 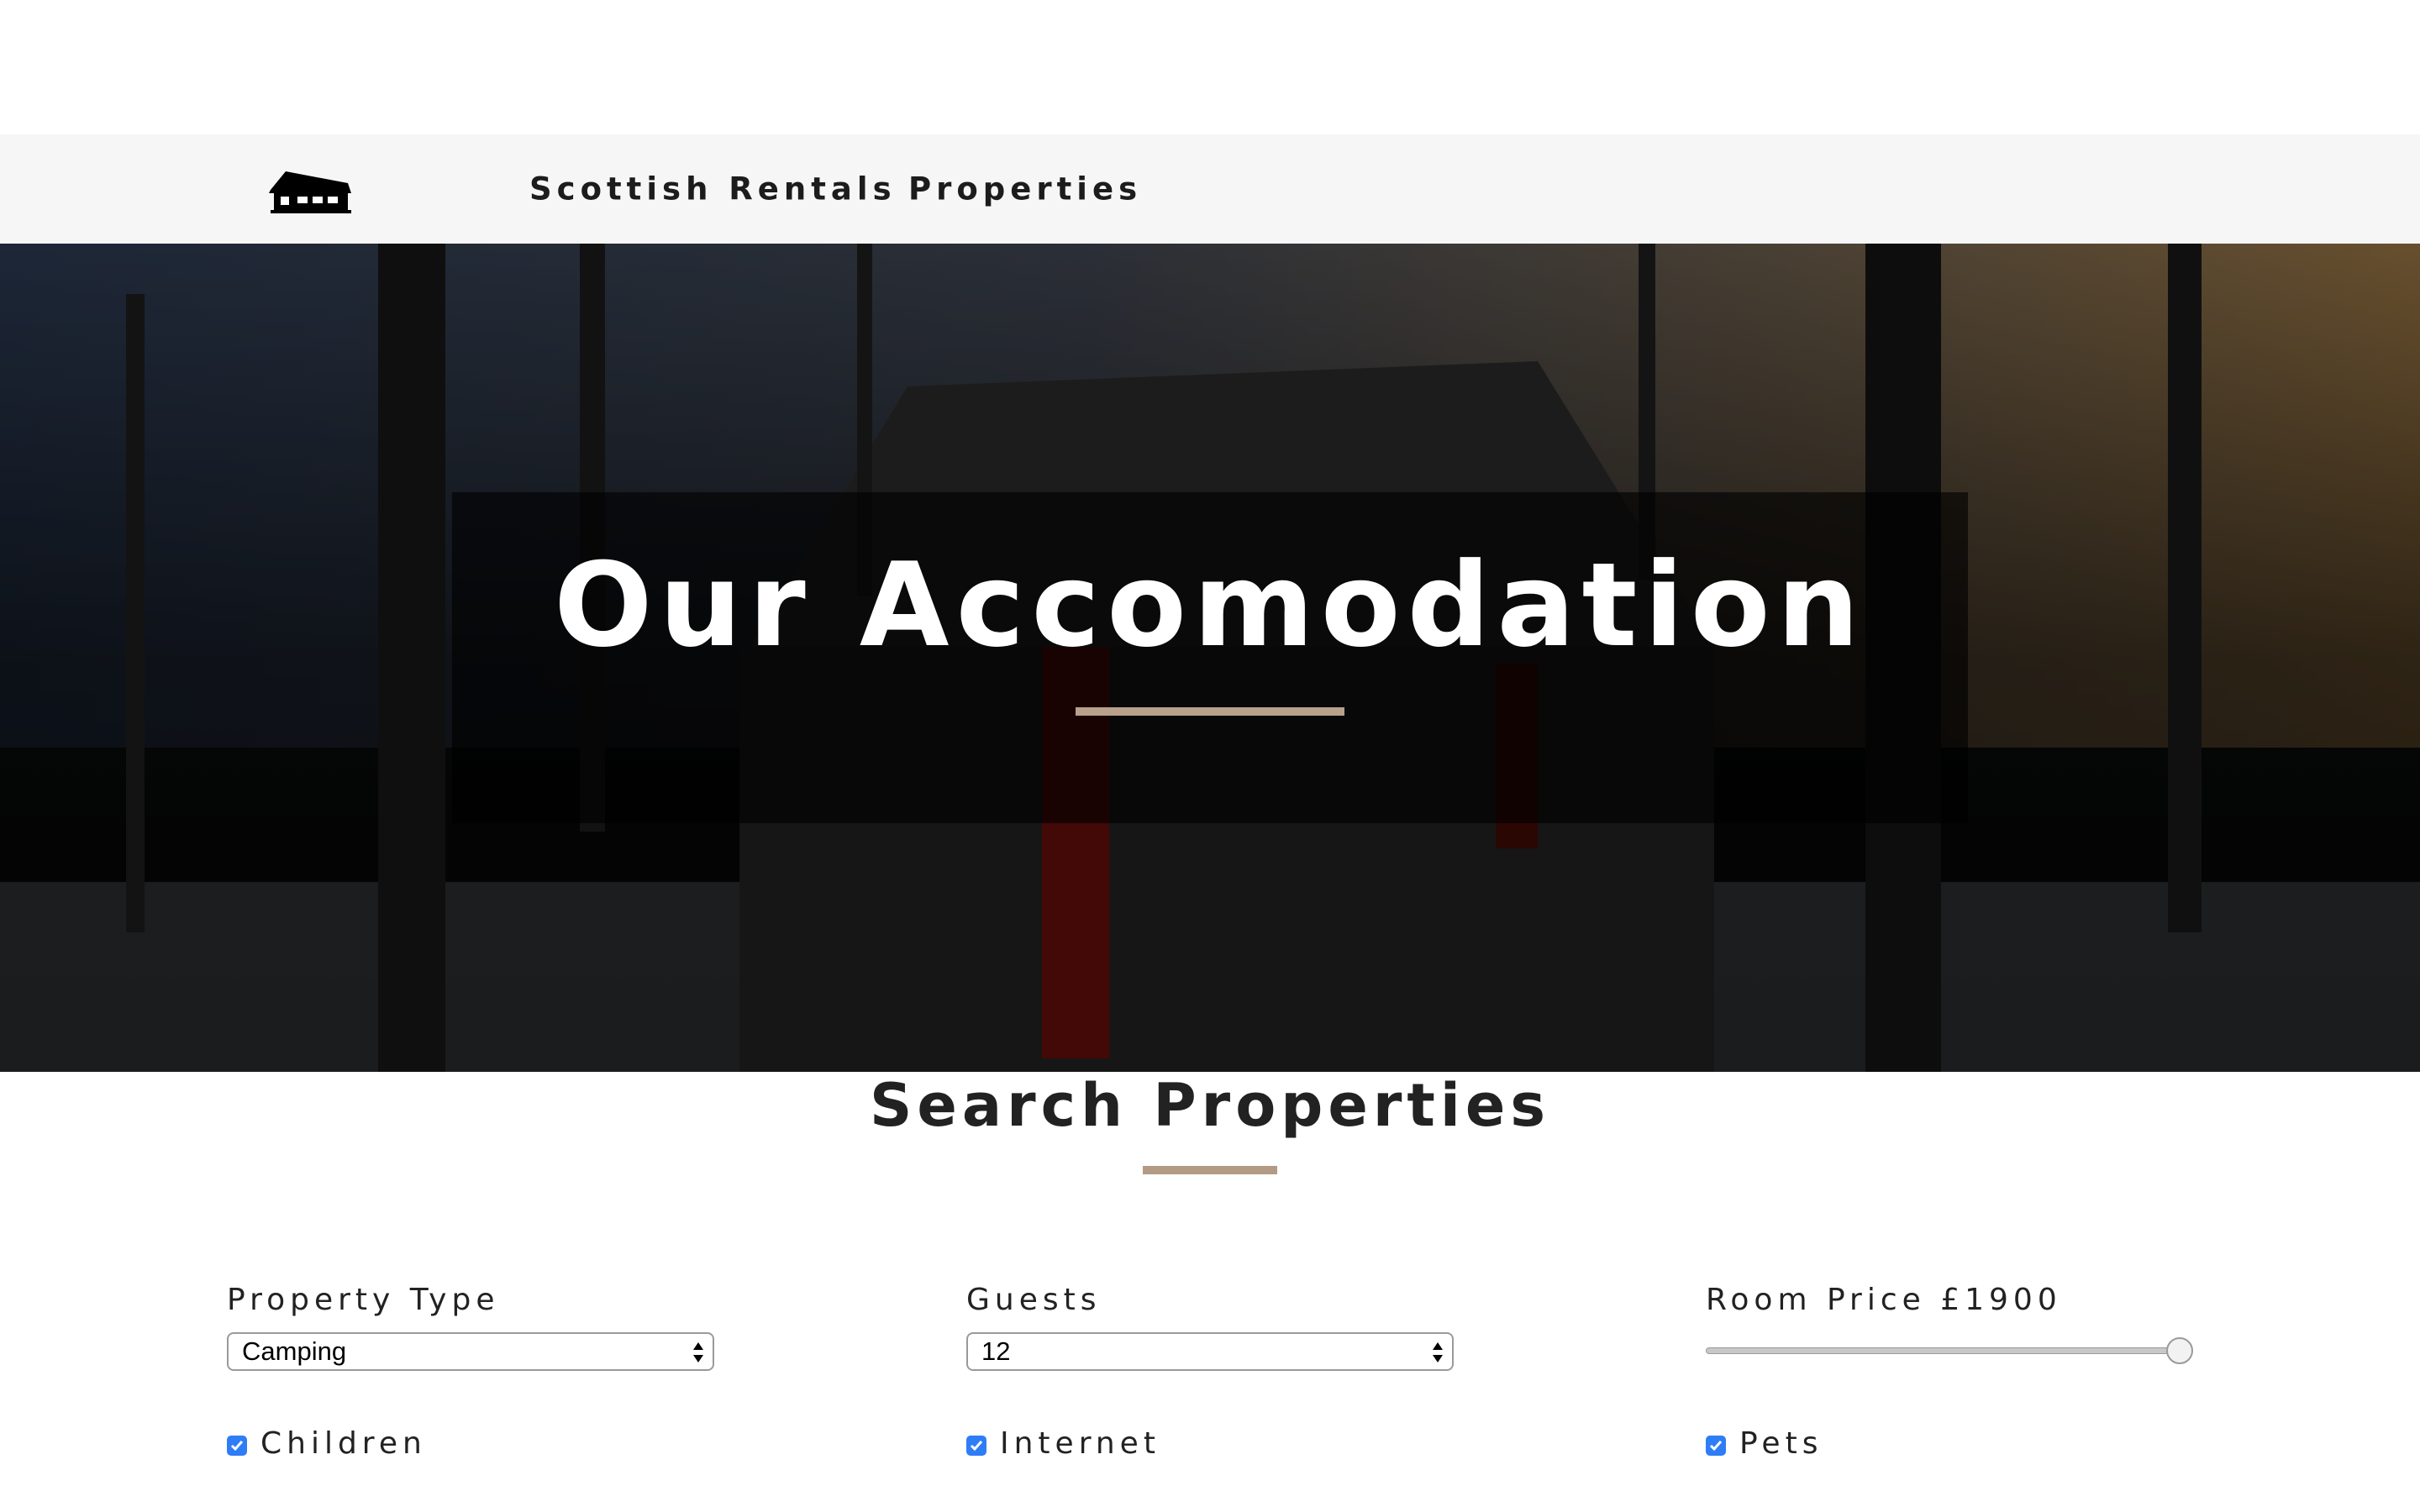 I want to click on pets-checkbox, so click(x=1716, y=1446).